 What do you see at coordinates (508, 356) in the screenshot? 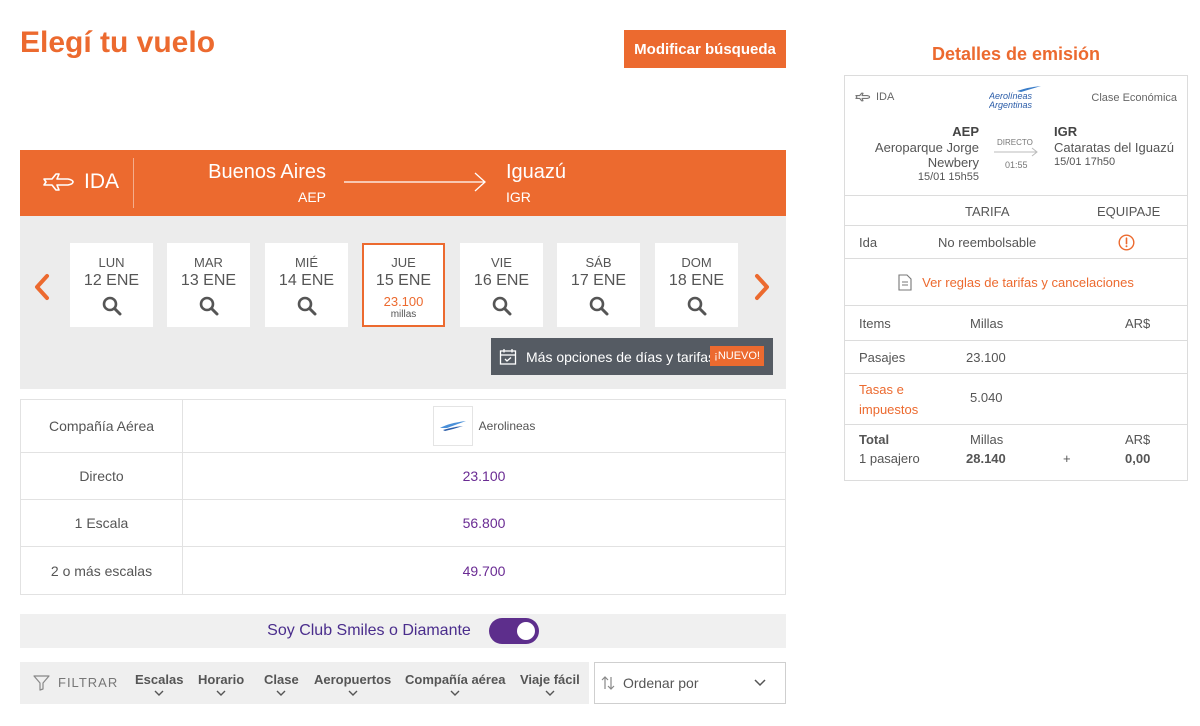
I see `calendar-icon` at bounding box center [508, 356].